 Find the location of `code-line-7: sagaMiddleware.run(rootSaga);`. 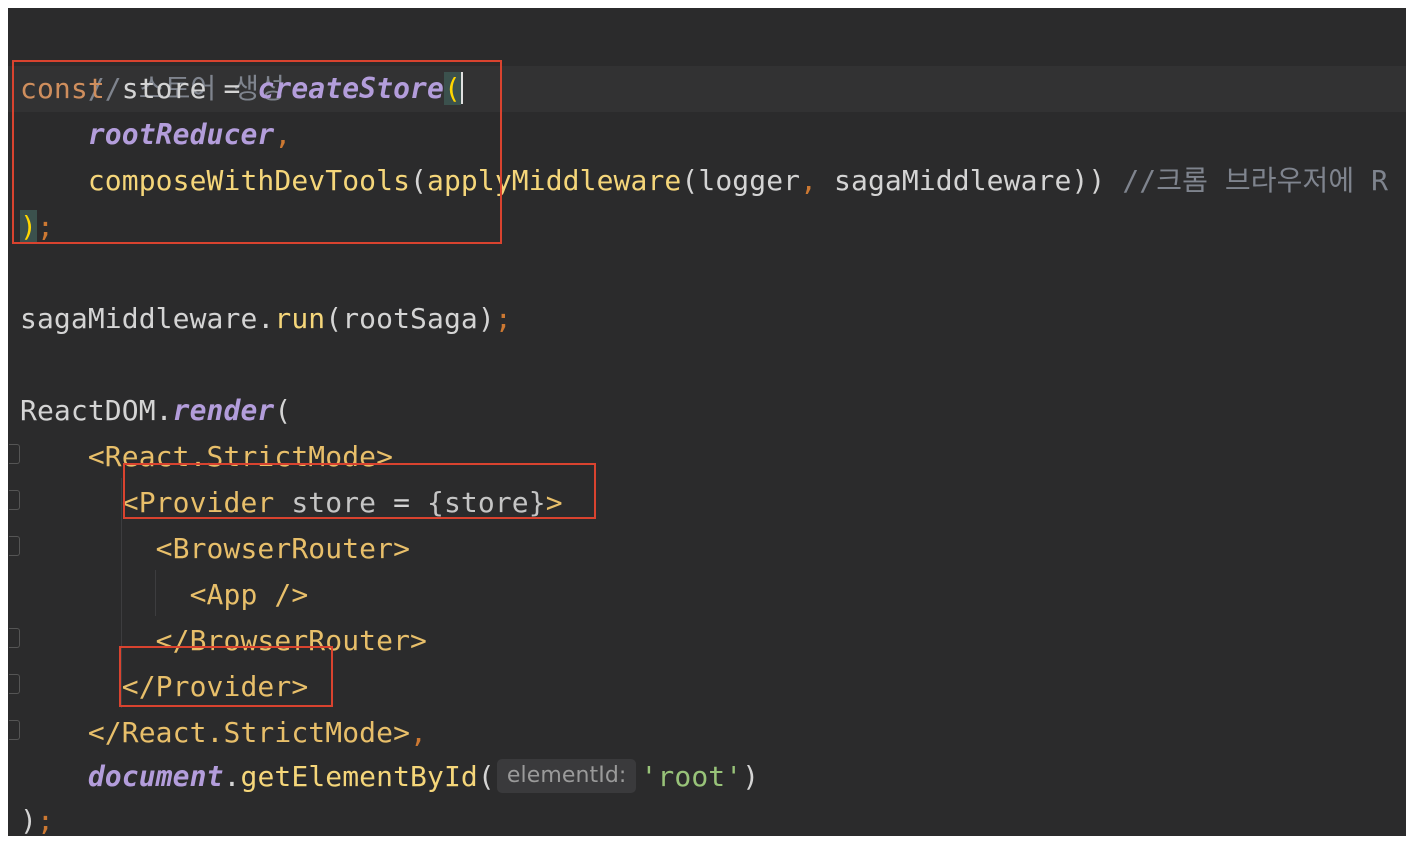

code-line-7: sagaMiddleware.run(rootSaga); is located at coordinates (266, 319).